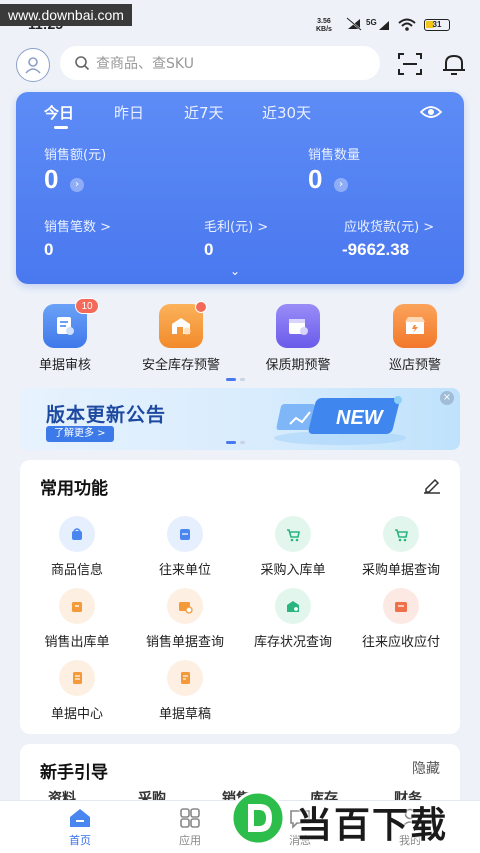 The image size is (480, 853). What do you see at coordinates (298, 365) in the screenshot?
I see `alert-label: 保质期预警` at bounding box center [298, 365].